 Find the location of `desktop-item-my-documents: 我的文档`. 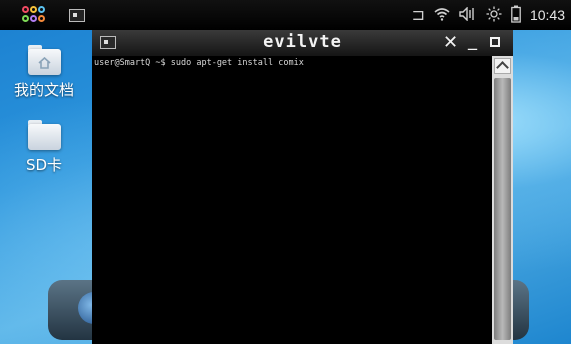

desktop-item-my-documents: 我的文档 is located at coordinates (44, 72).